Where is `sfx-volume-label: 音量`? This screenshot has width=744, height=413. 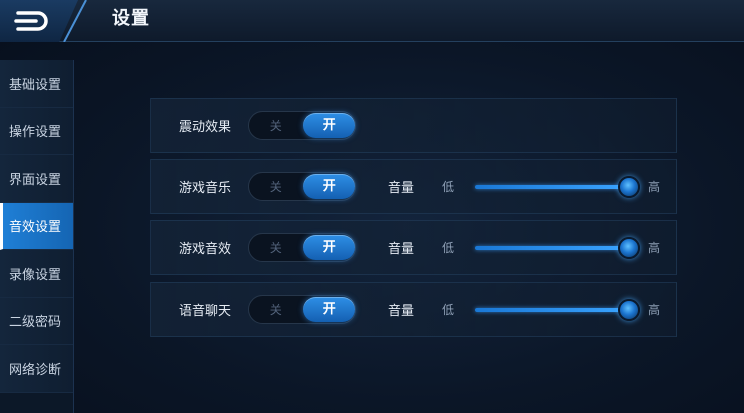 sfx-volume-label: 音量 is located at coordinates (401, 249).